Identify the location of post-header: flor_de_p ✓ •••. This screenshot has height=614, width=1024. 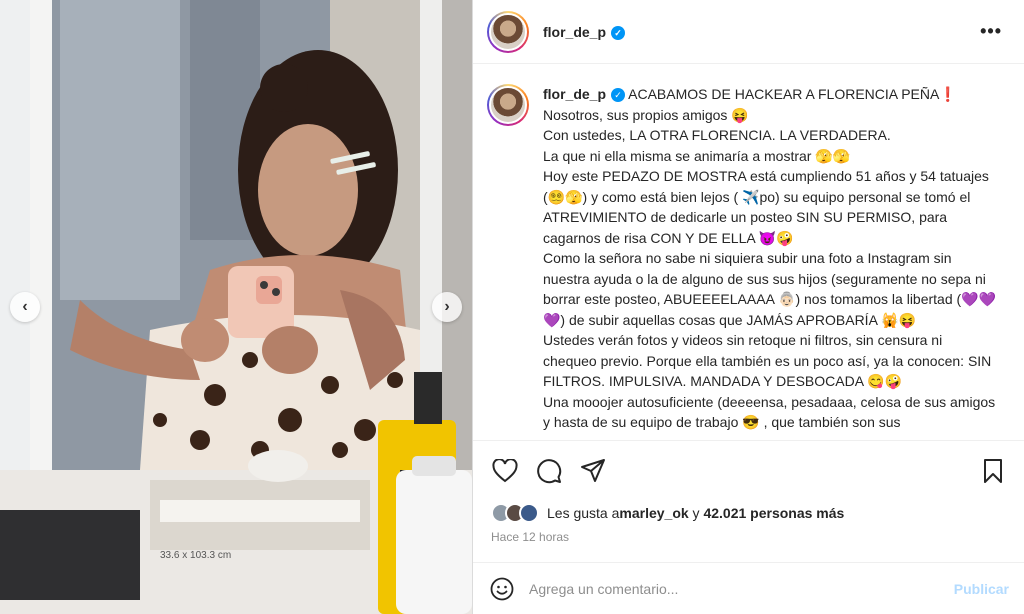
(748, 32).